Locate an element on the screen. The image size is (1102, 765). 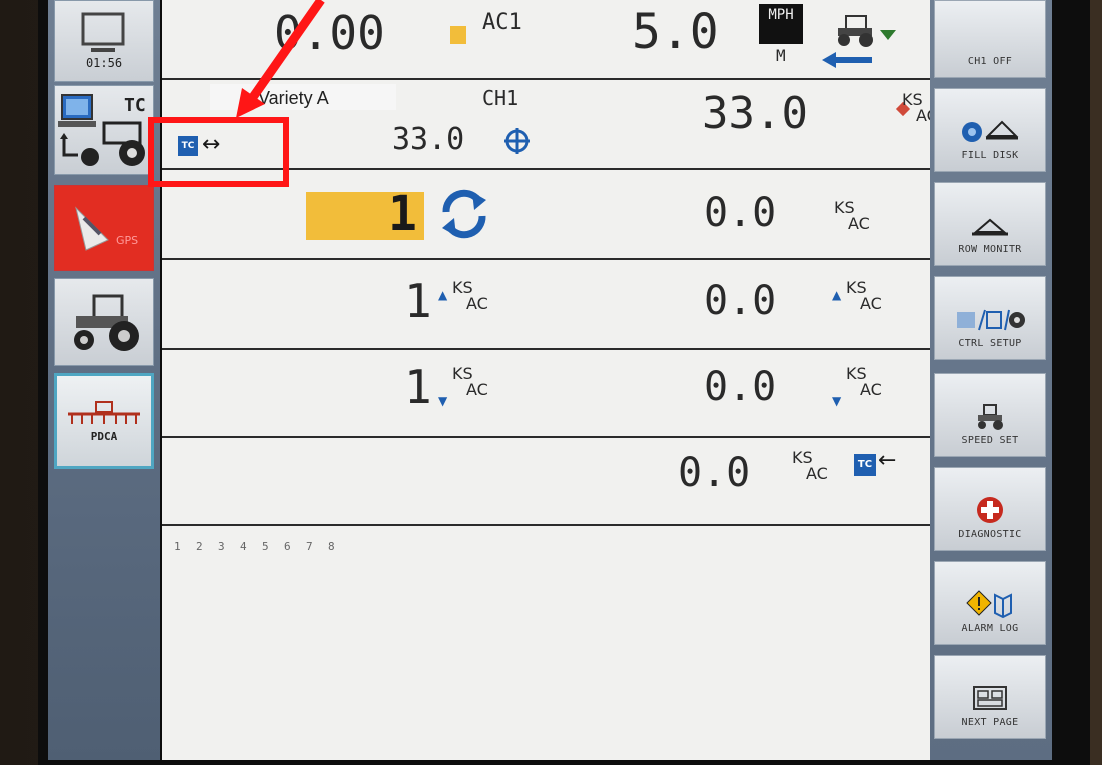
speed-set-label: SPEED SET is located at coordinates (990, 440).